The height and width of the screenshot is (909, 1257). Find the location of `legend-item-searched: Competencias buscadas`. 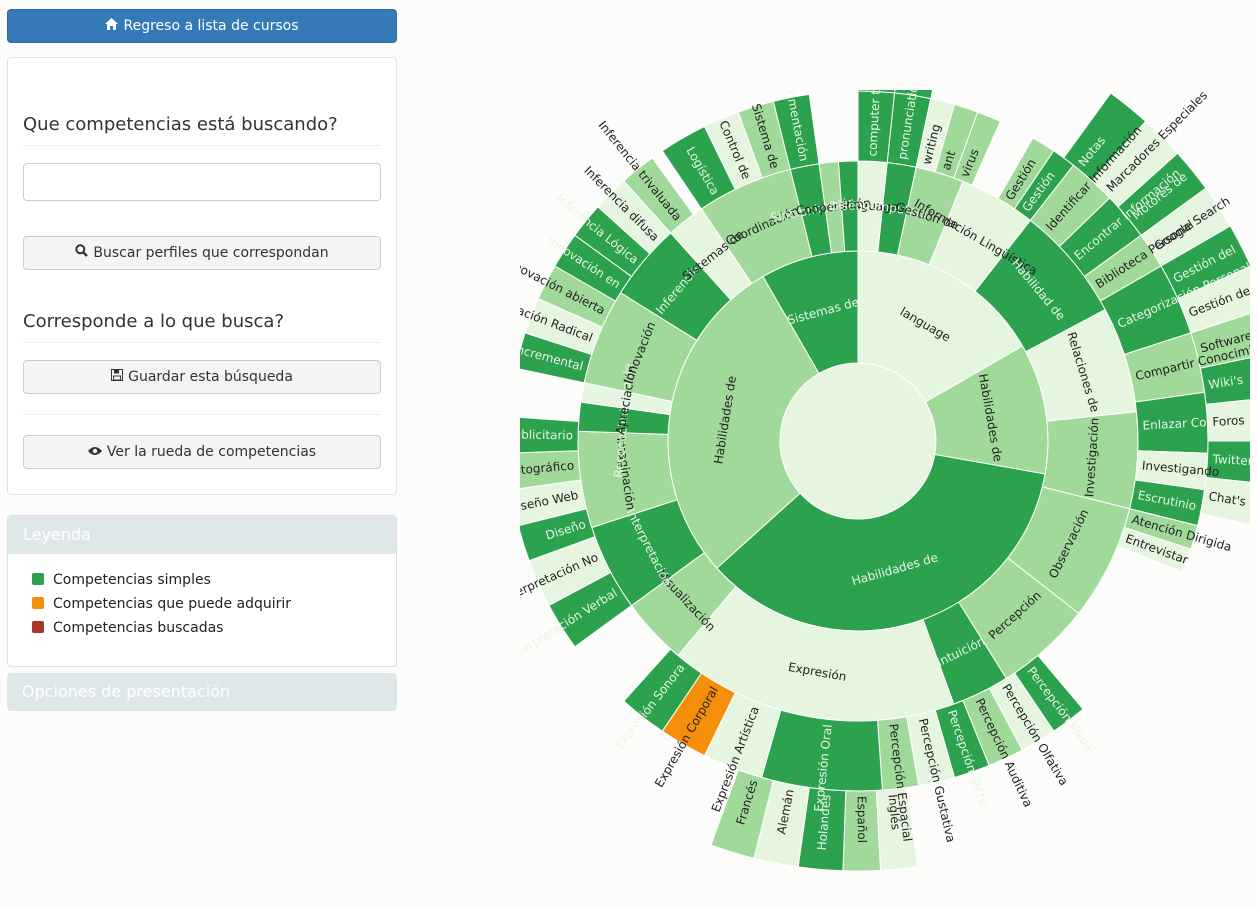

legend-item-searched: Competencias buscadas is located at coordinates (127, 628).